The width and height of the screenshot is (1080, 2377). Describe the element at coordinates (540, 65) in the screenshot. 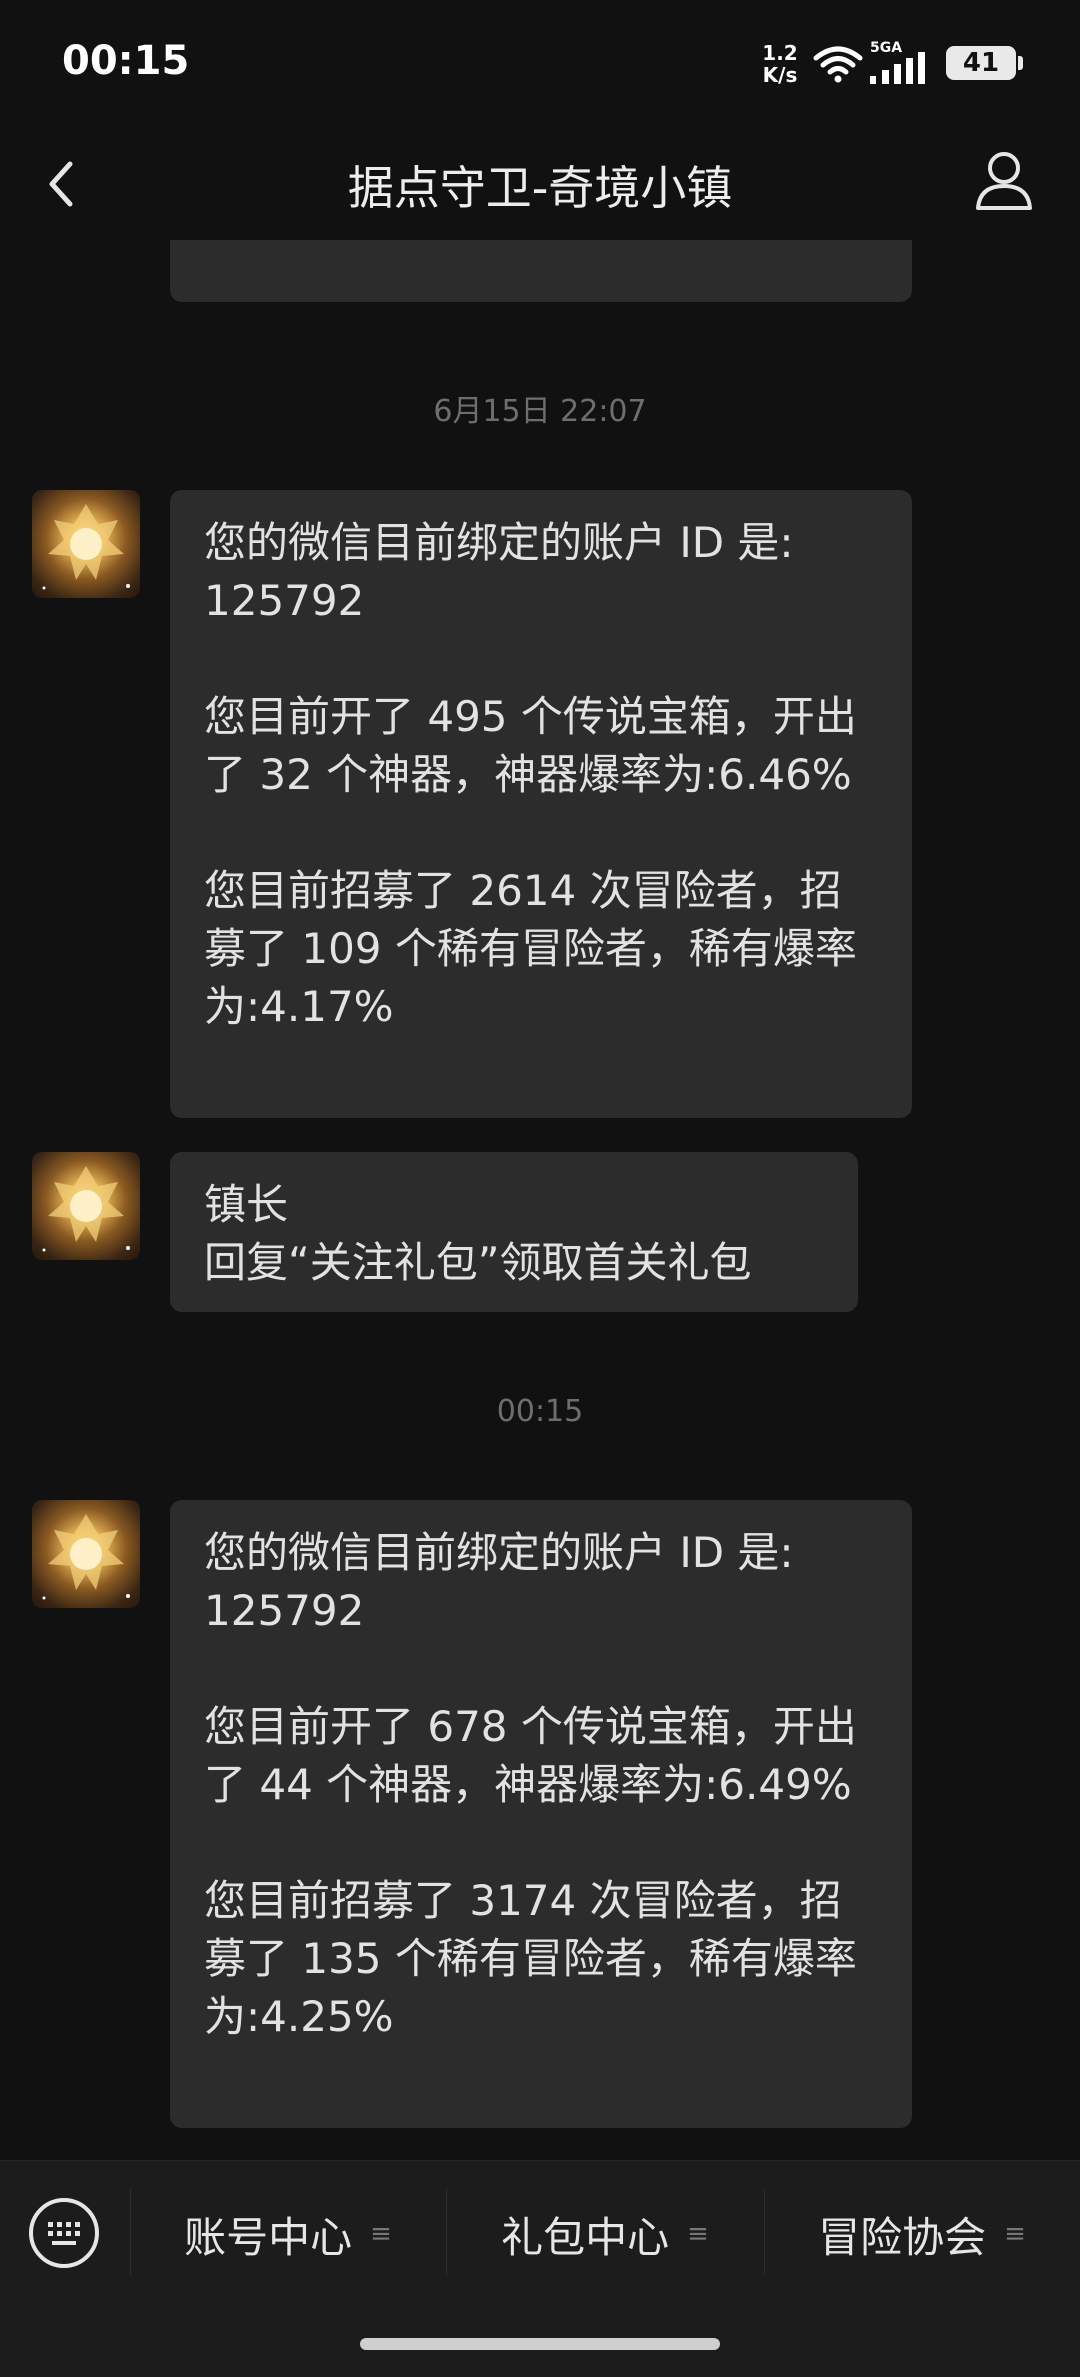

I see `status-bar: 00:15 1.2 K/s 5GA 41` at that location.